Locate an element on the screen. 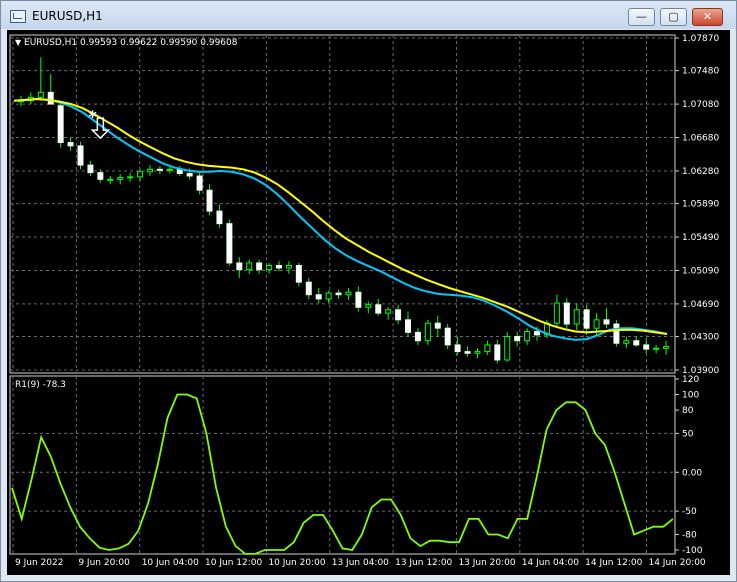  minimize-icon: — is located at coordinates (641, 16).